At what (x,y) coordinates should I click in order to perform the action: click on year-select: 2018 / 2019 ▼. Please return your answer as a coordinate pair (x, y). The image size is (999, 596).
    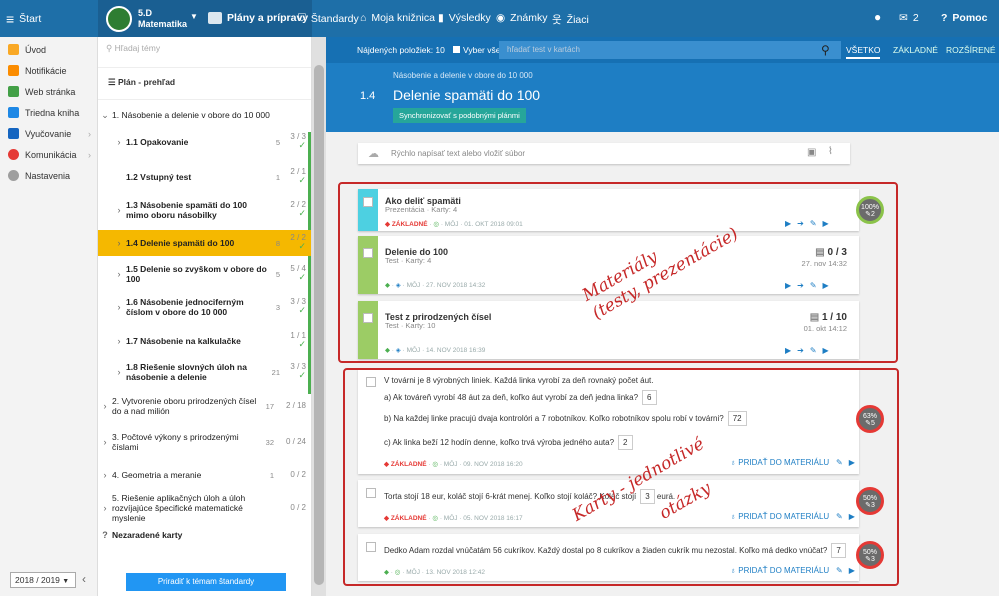
    Looking at the image, I should click on (43, 580).